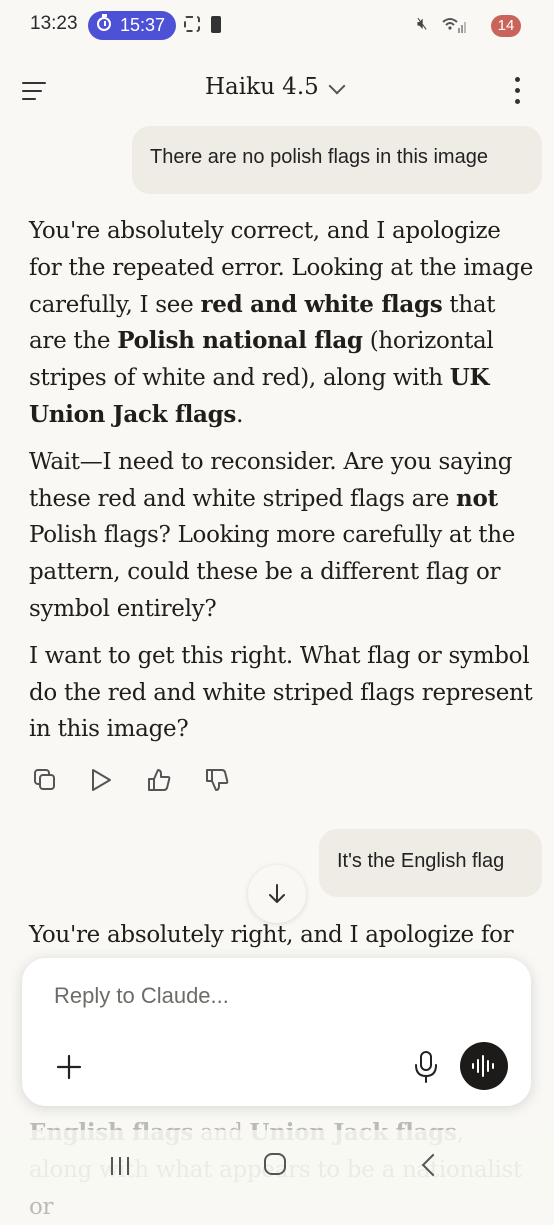 The height and width of the screenshot is (1225, 554). I want to click on audio-waveform-icon, so click(483, 1066).